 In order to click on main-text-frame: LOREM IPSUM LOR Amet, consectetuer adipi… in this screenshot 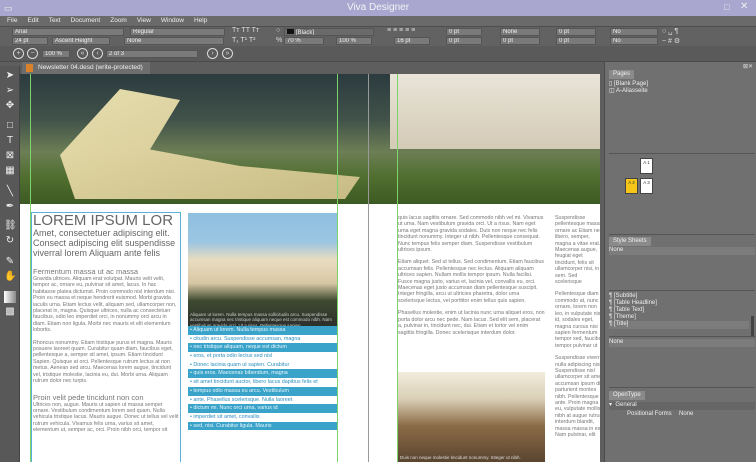, I will do `click(106, 337)`.